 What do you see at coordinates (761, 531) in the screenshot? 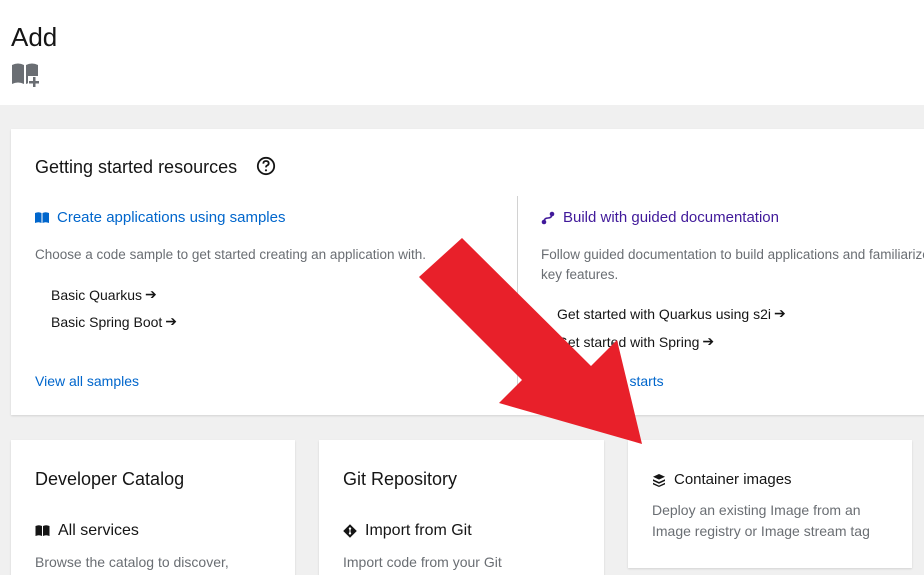
I see `container-images-description-line: Image registry or Image stream tag` at bounding box center [761, 531].